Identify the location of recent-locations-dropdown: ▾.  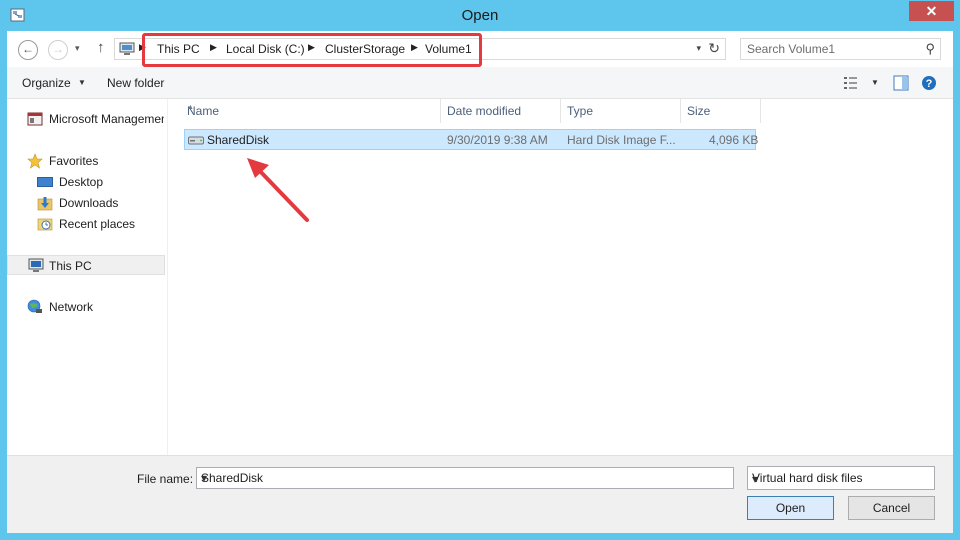
(77, 48).